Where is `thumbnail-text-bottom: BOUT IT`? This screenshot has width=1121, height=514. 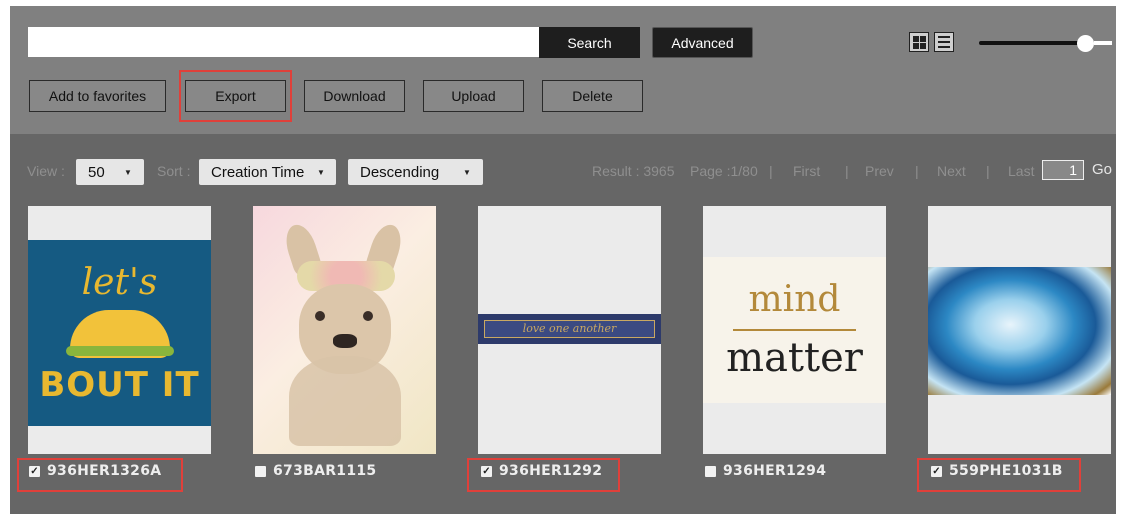
thumbnail-text-bottom: BOUT IT is located at coordinates (119, 385).